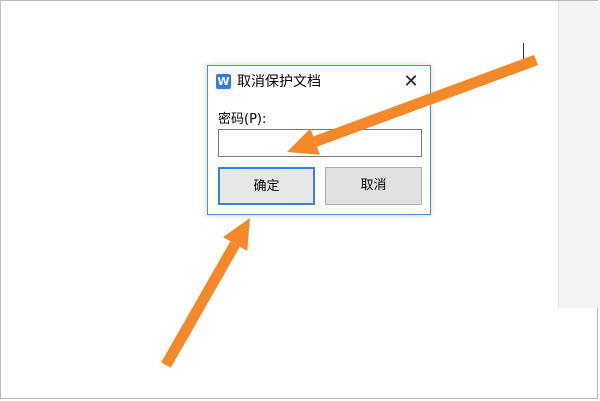 The width and height of the screenshot is (600, 401). I want to click on arrow-to-password-input, so click(412, 104).